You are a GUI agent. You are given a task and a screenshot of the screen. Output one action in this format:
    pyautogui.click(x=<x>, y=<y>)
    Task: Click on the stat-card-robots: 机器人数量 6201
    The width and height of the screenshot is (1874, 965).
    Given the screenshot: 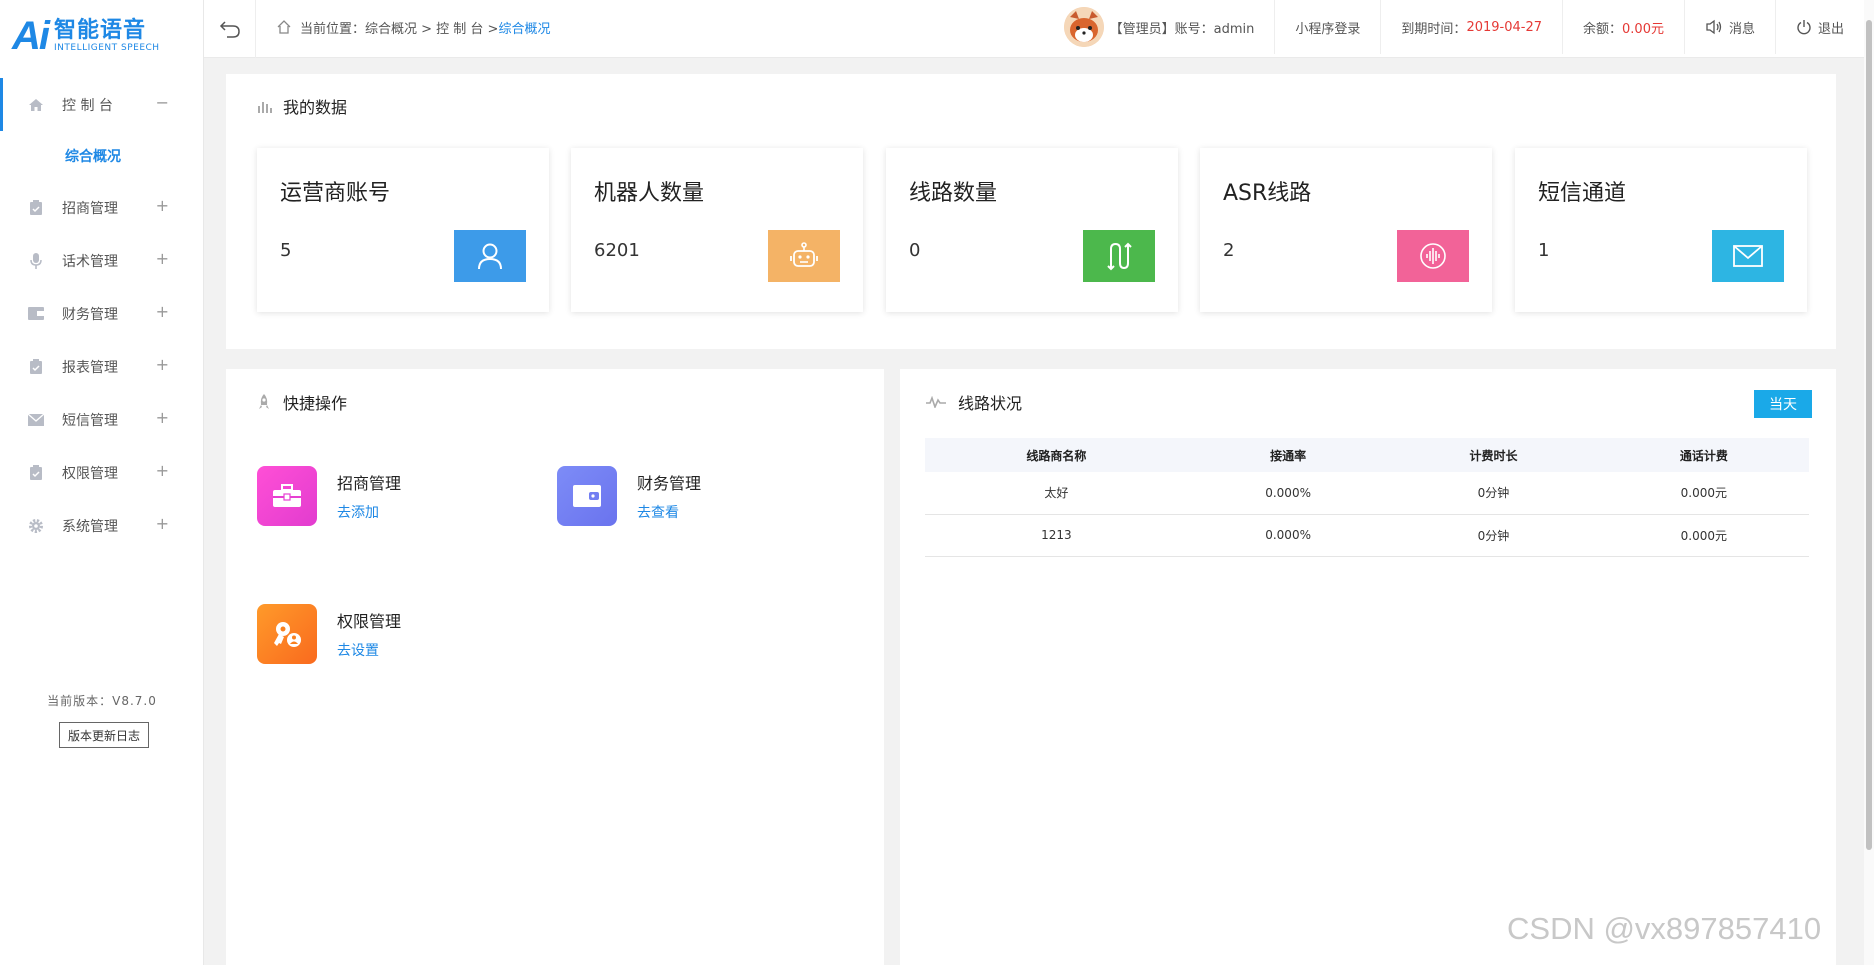 What is the action you would take?
    pyautogui.click(x=717, y=230)
    